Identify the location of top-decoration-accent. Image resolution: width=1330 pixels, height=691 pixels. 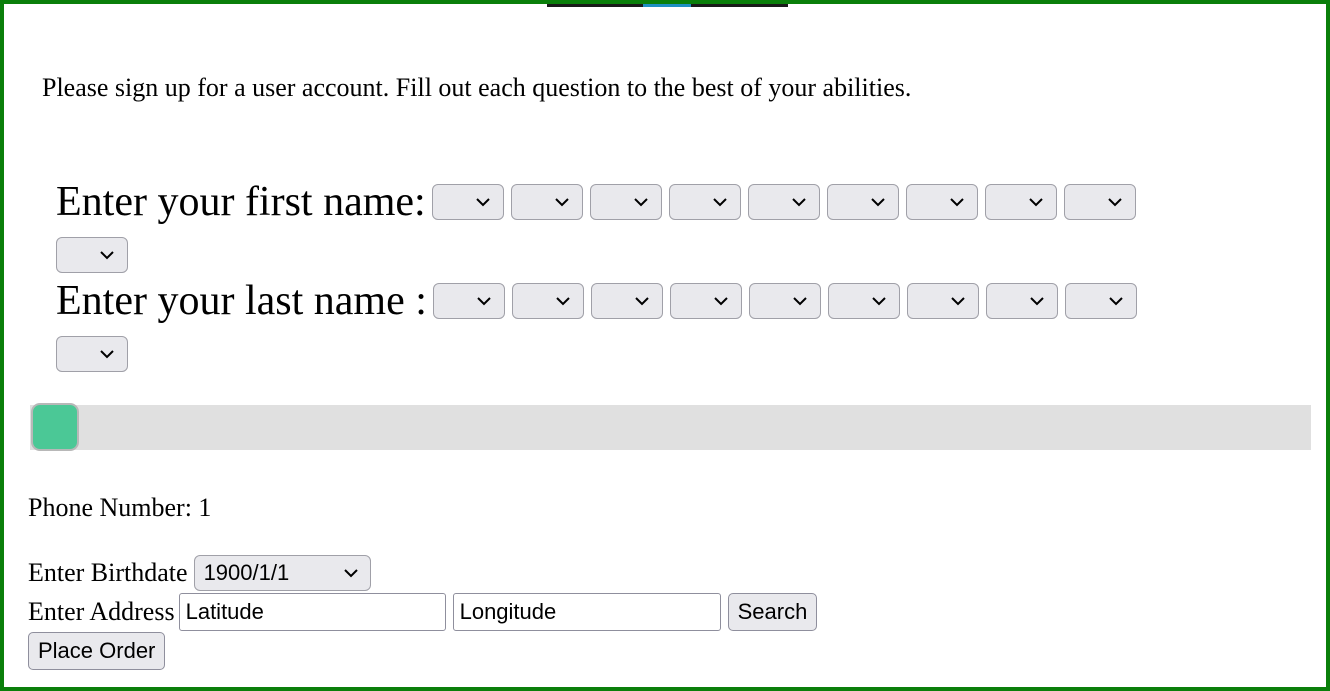
(667, 5).